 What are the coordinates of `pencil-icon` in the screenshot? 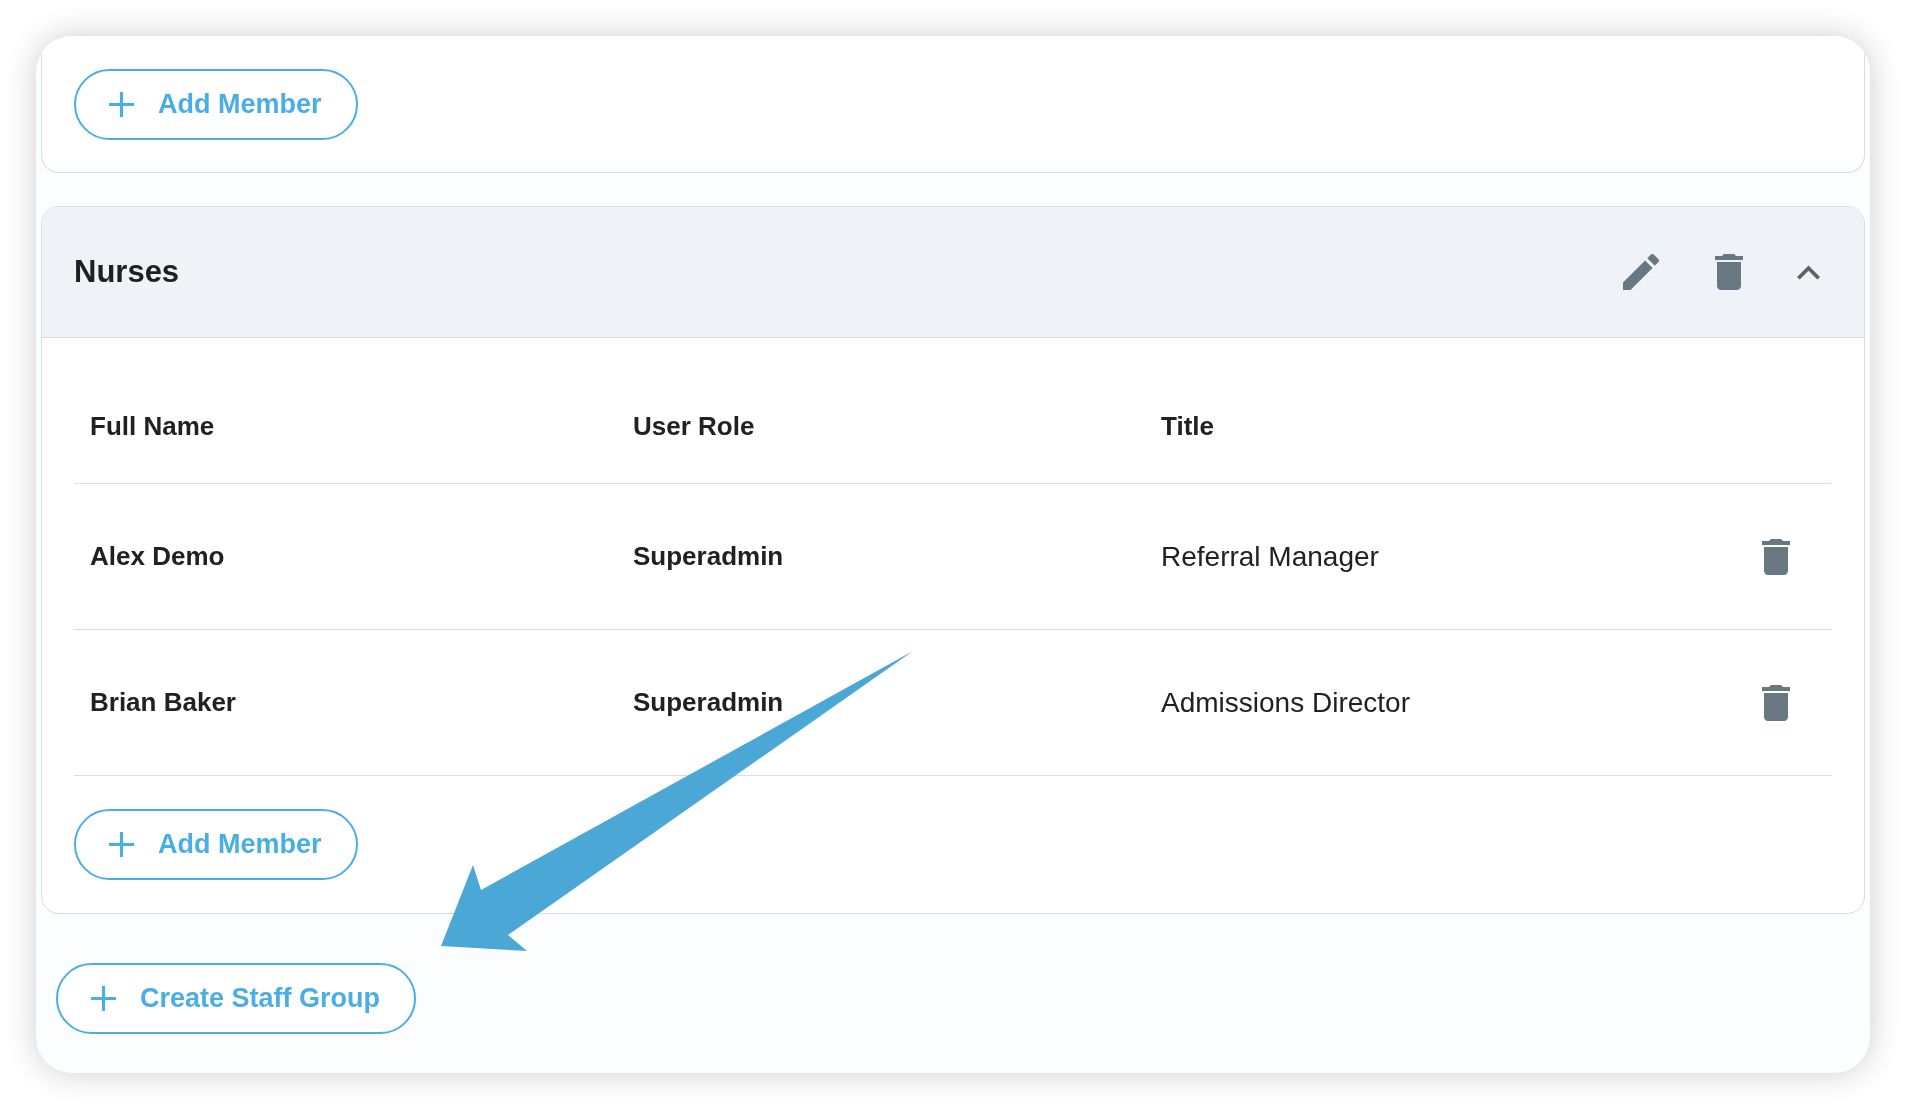 It's located at (1641, 272).